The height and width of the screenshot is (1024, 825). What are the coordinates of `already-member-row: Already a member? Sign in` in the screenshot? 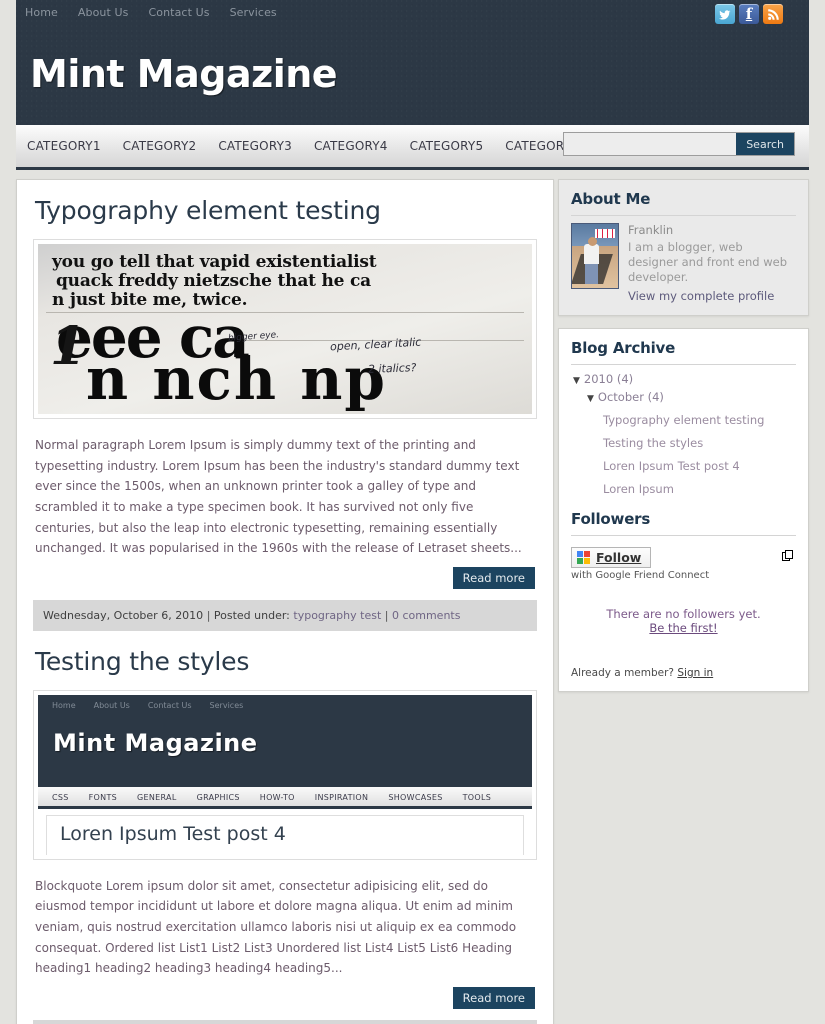 It's located at (683, 673).